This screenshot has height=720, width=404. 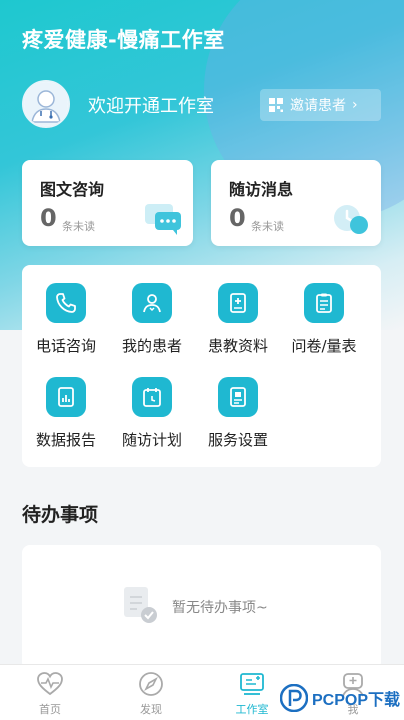 I want to click on pcpop-logo-icon, so click(x=294, y=698).